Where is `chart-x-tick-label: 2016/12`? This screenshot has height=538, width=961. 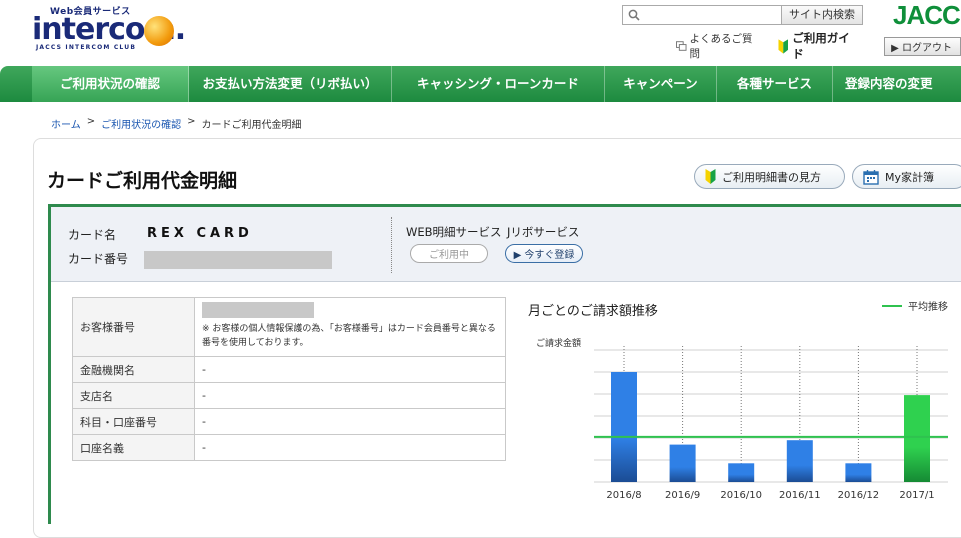 chart-x-tick-label: 2016/12 is located at coordinates (859, 495).